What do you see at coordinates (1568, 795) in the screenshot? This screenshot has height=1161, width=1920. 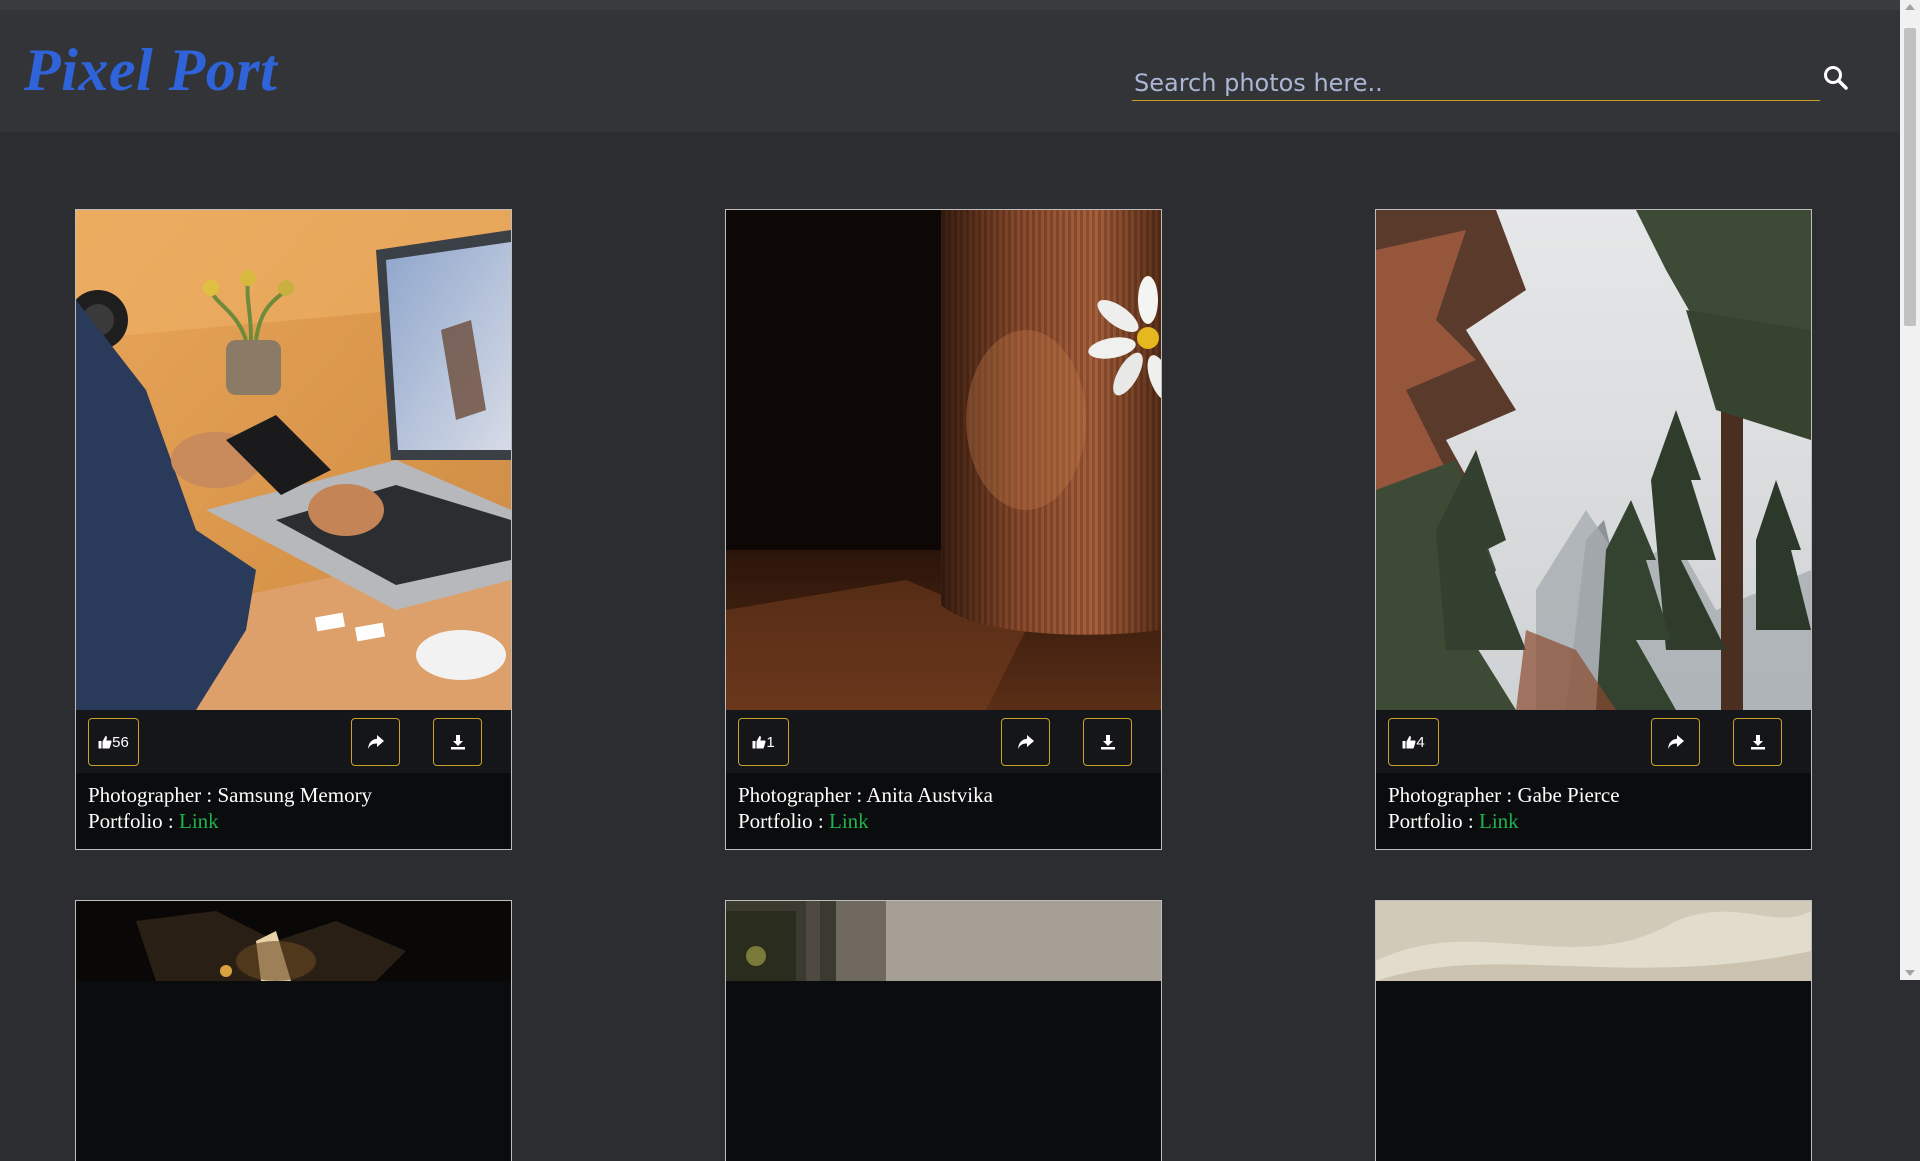 I see `photographer-name: Gabe Pierce` at bounding box center [1568, 795].